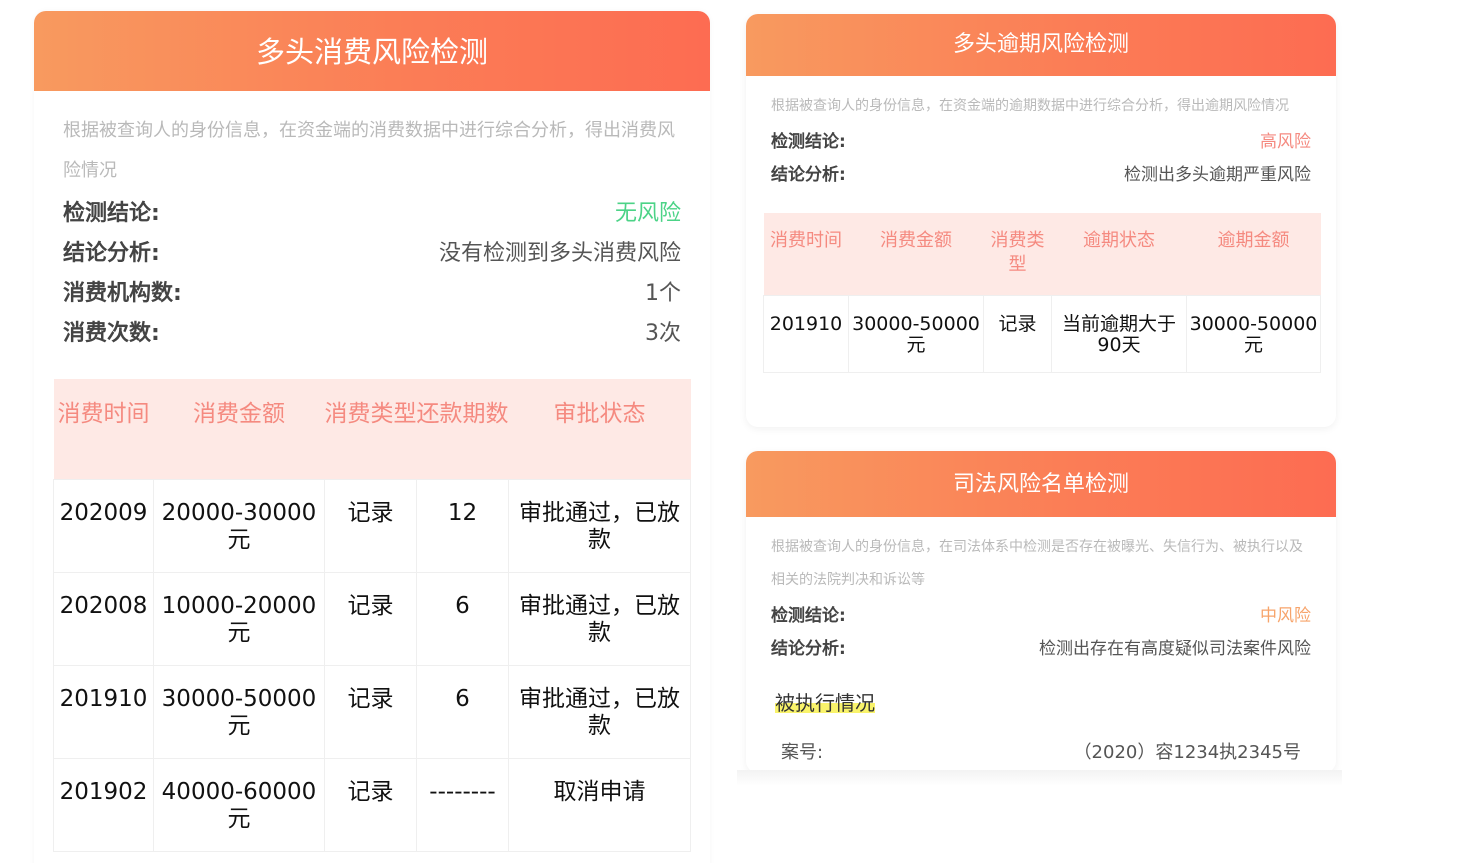 The image size is (1479, 863). I want to click on result-value: 检测出存在有高度疑似司法案件风险, so click(1175, 649).